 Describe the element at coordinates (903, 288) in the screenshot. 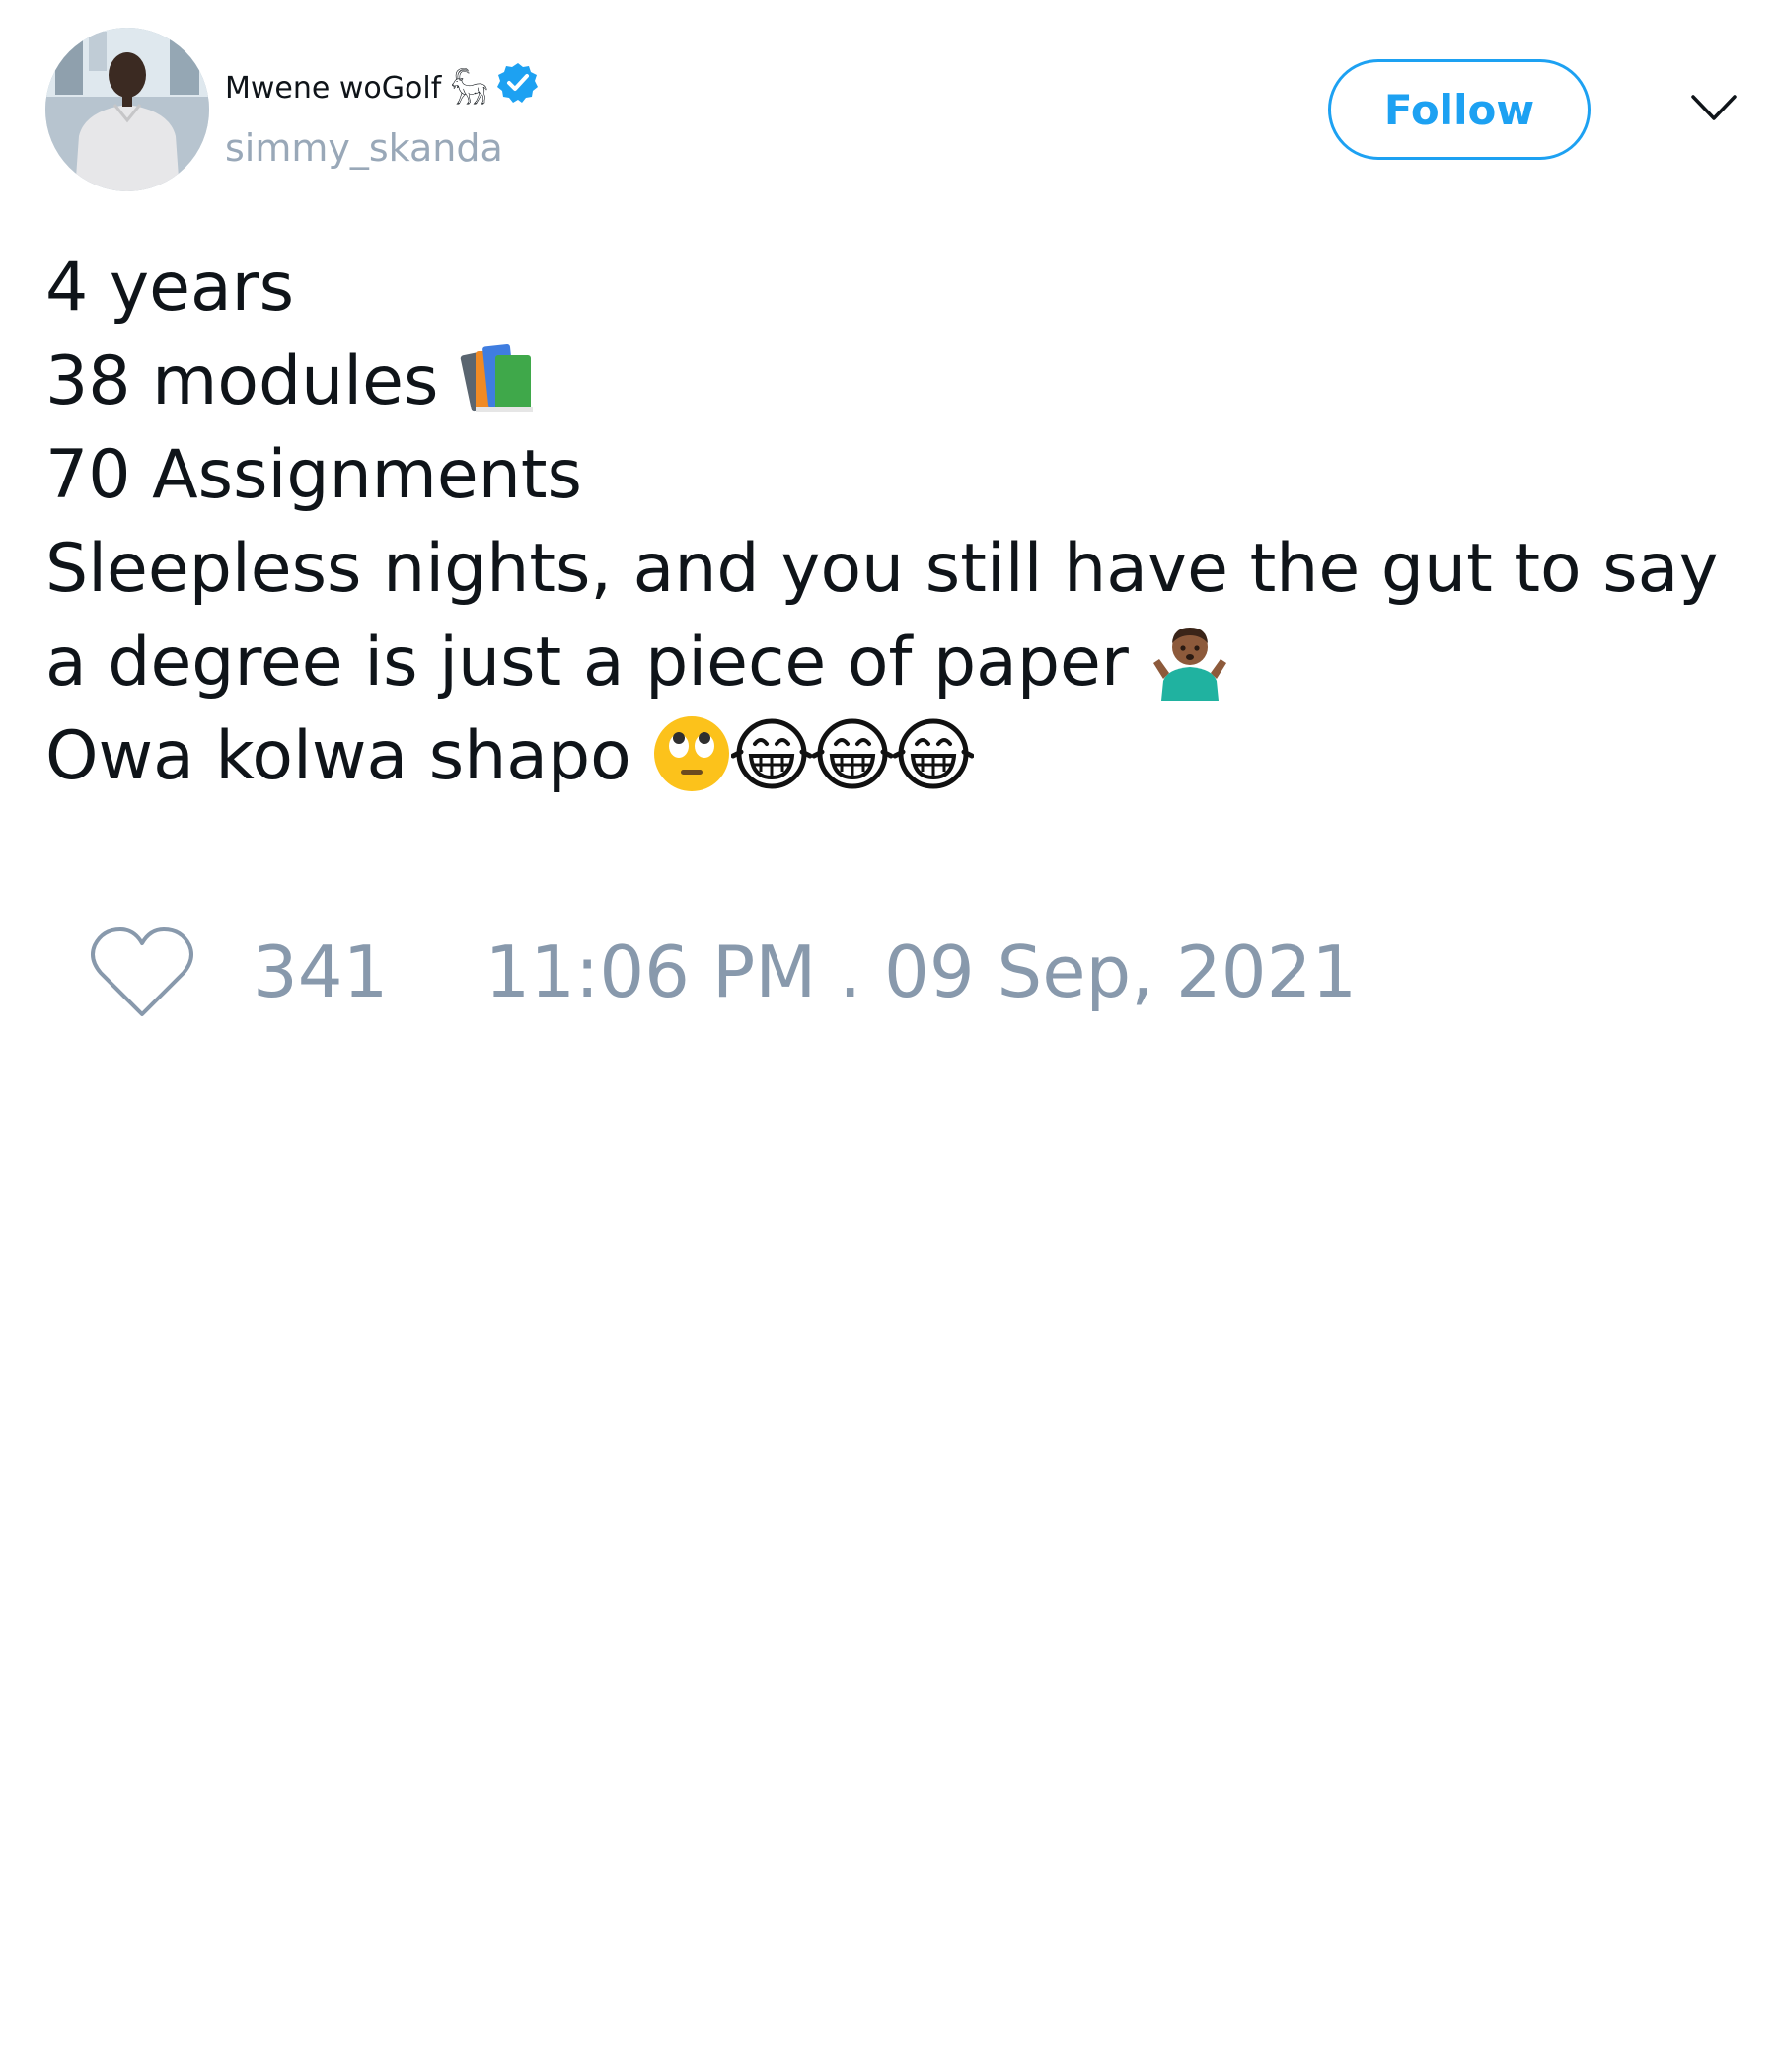

I see `tweet-line: 4 years` at that location.